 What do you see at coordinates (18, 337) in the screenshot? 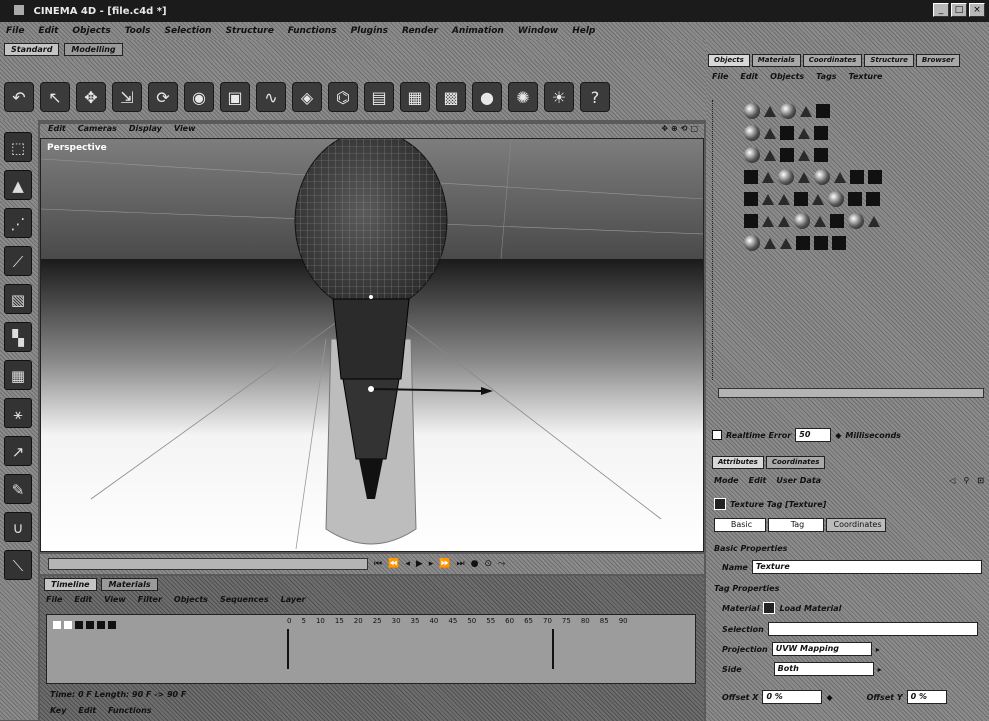
I see `texture-mode-icon: ▚` at bounding box center [18, 337].